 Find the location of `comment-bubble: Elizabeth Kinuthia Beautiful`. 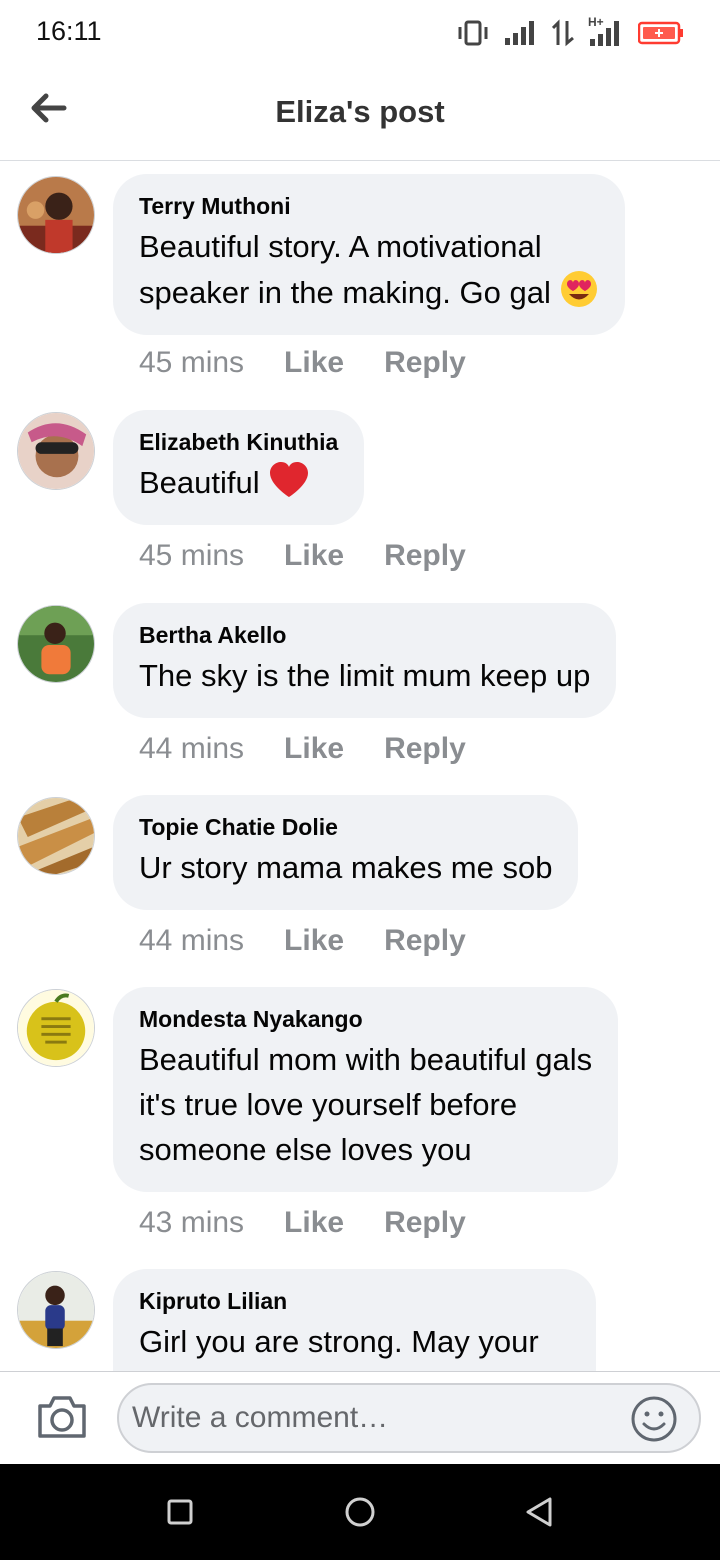

comment-bubble: Elizabeth Kinuthia Beautiful is located at coordinates (239, 467).